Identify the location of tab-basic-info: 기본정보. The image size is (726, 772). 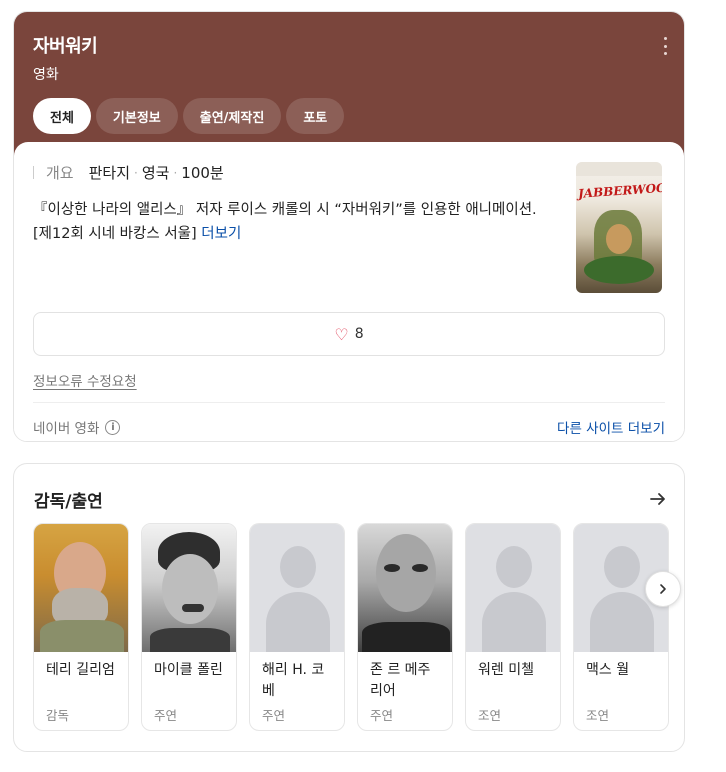
(136, 116).